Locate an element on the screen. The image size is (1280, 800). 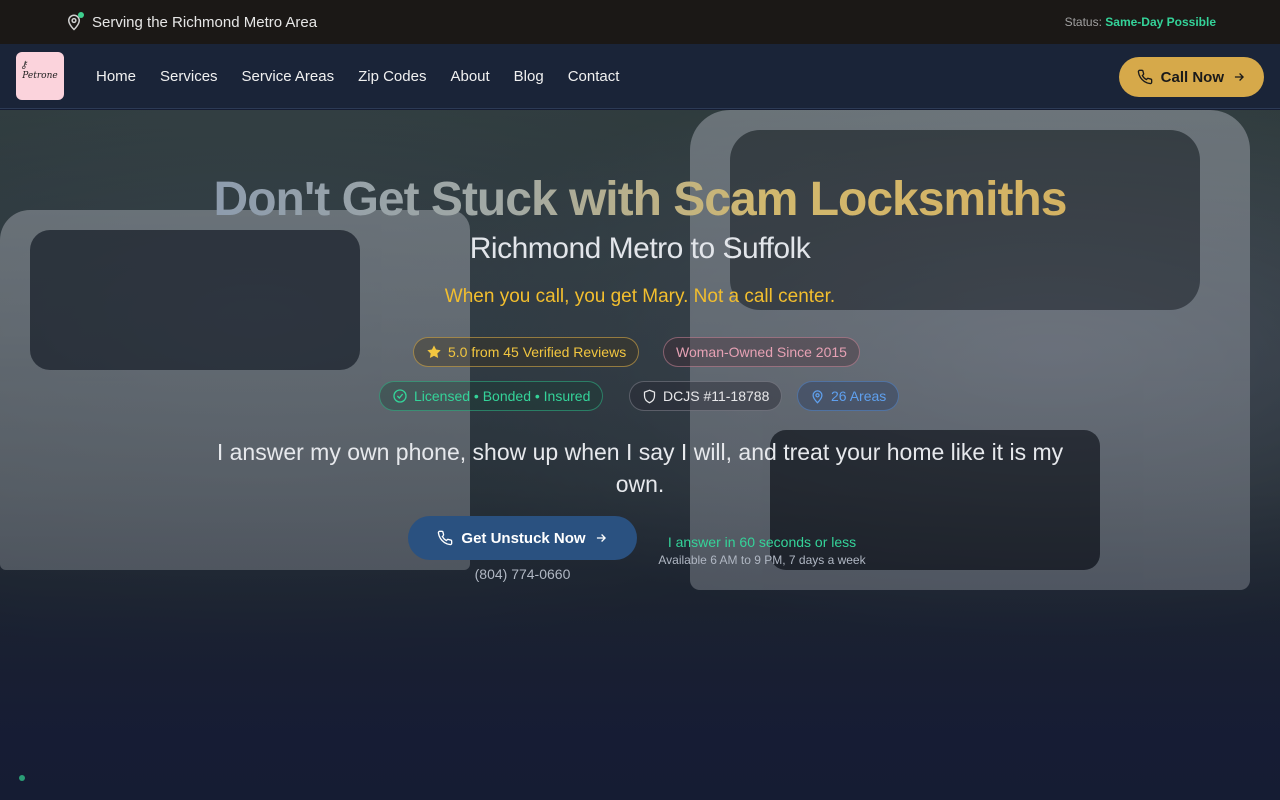
get-unstuck-label: Get Unstuck Now is located at coordinates (523, 538).